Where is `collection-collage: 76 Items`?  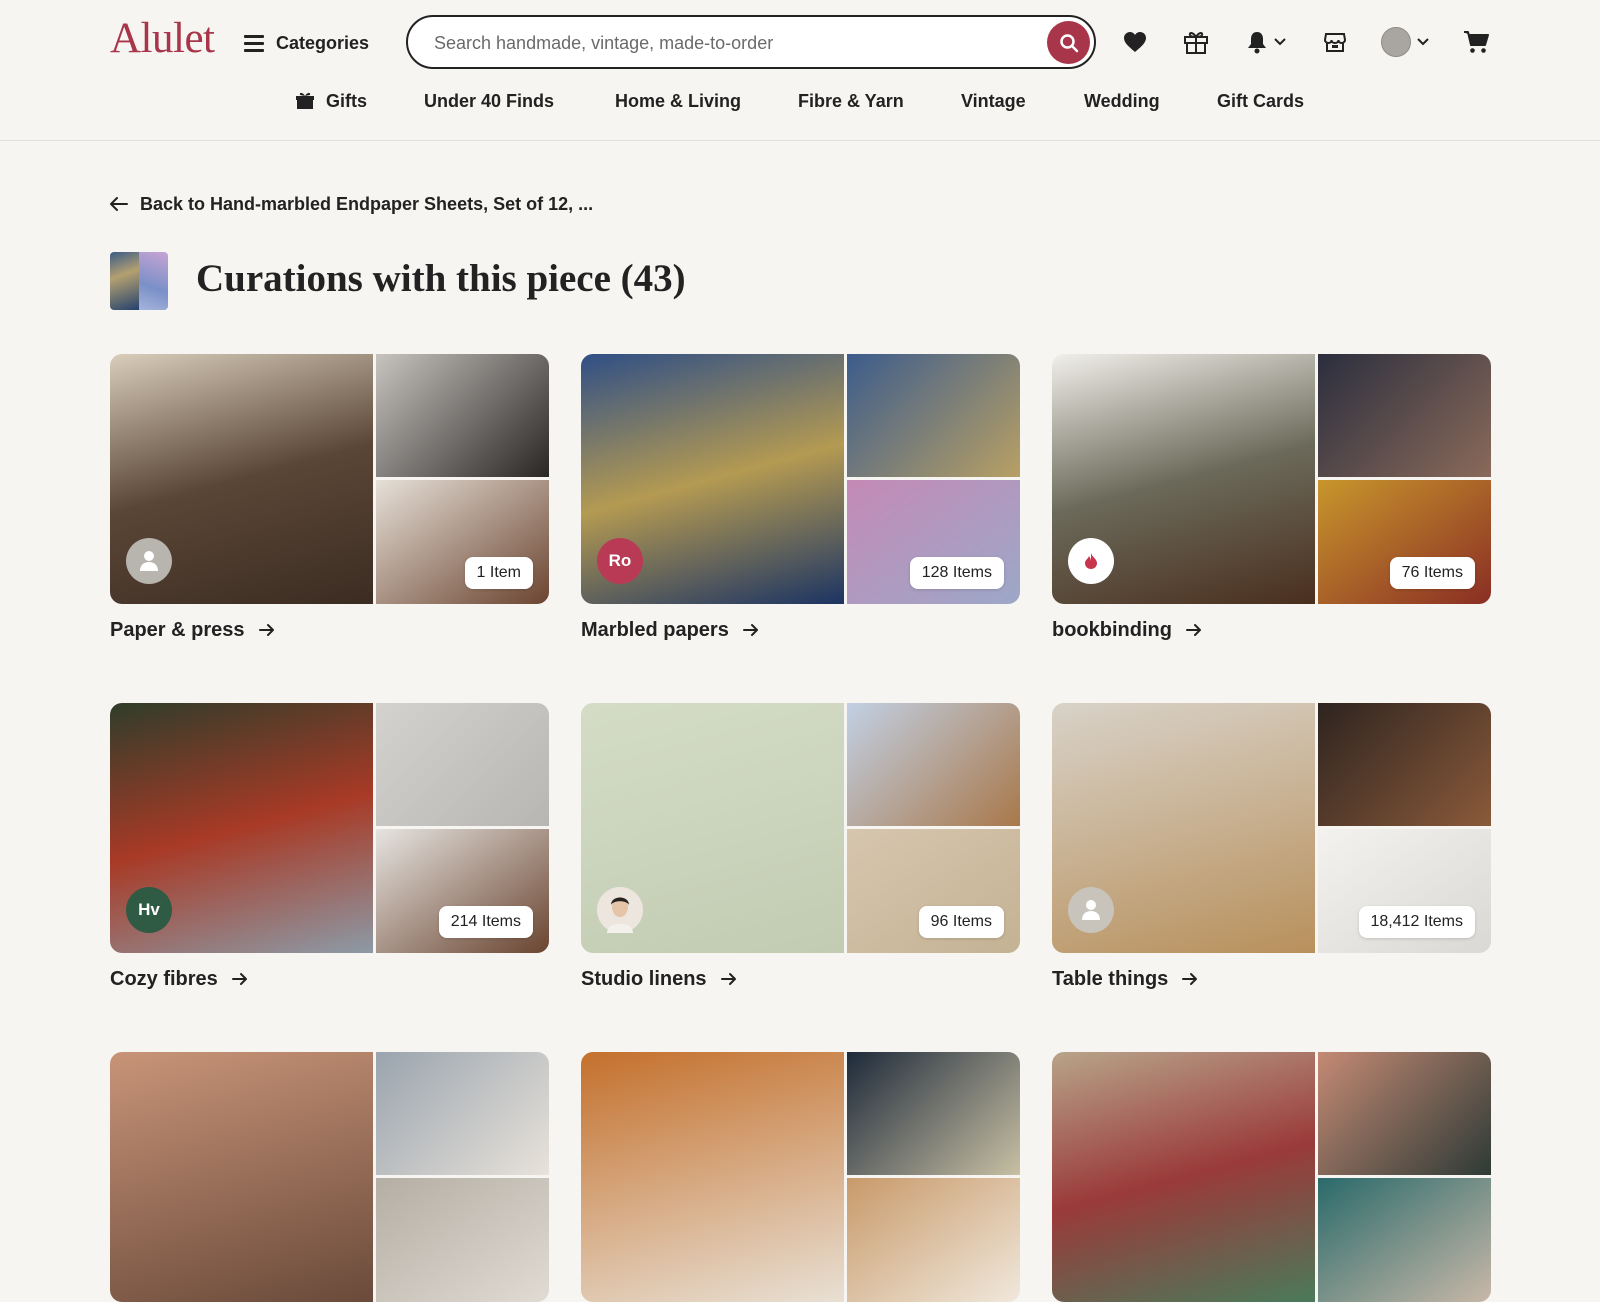
collection-collage: 76 Items is located at coordinates (1271, 479).